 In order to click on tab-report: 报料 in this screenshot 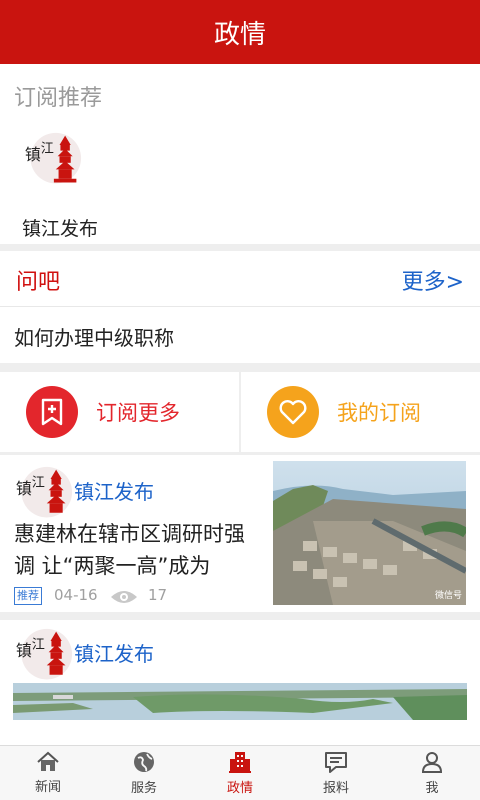, I will do `click(336, 773)`.